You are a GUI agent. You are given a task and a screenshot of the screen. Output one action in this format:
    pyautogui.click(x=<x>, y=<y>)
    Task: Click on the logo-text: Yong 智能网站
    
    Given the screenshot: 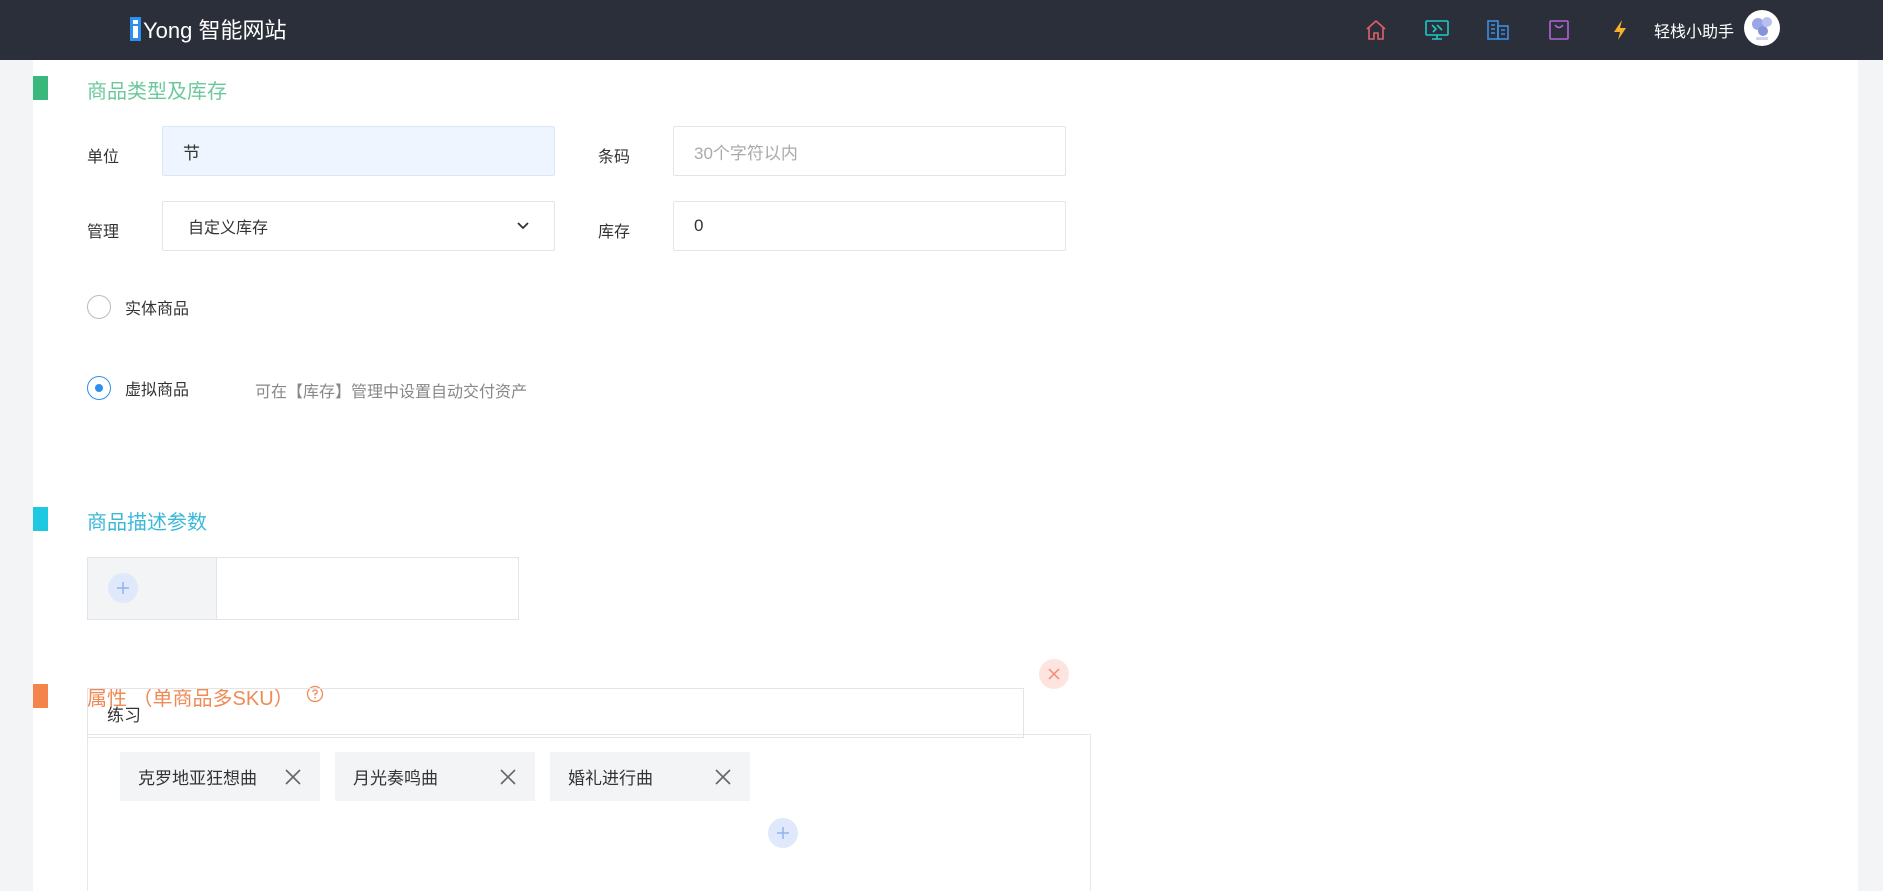 What is the action you would take?
    pyautogui.click(x=215, y=30)
    